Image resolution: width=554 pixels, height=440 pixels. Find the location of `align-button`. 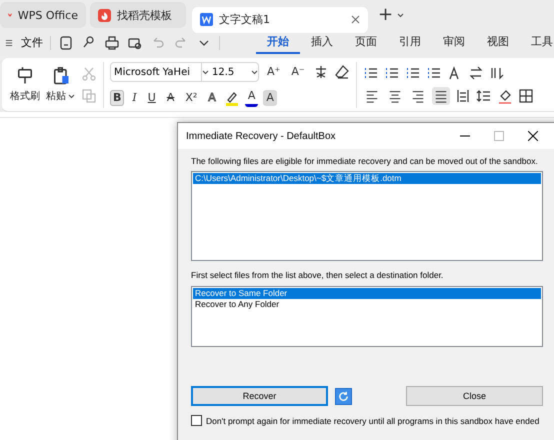

align-button is located at coordinates (441, 95).